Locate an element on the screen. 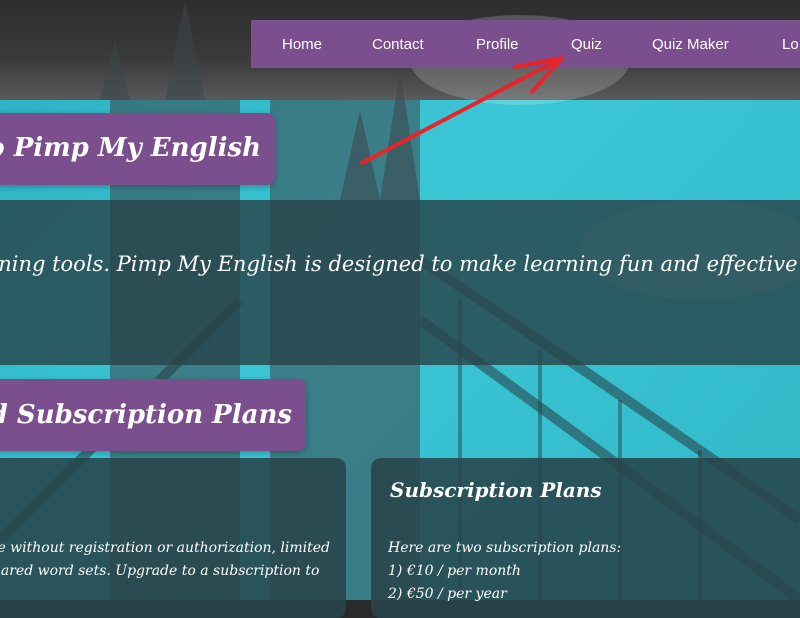  nav-quiz-maker: Quiz Maker is located at coordinates (690, 44).